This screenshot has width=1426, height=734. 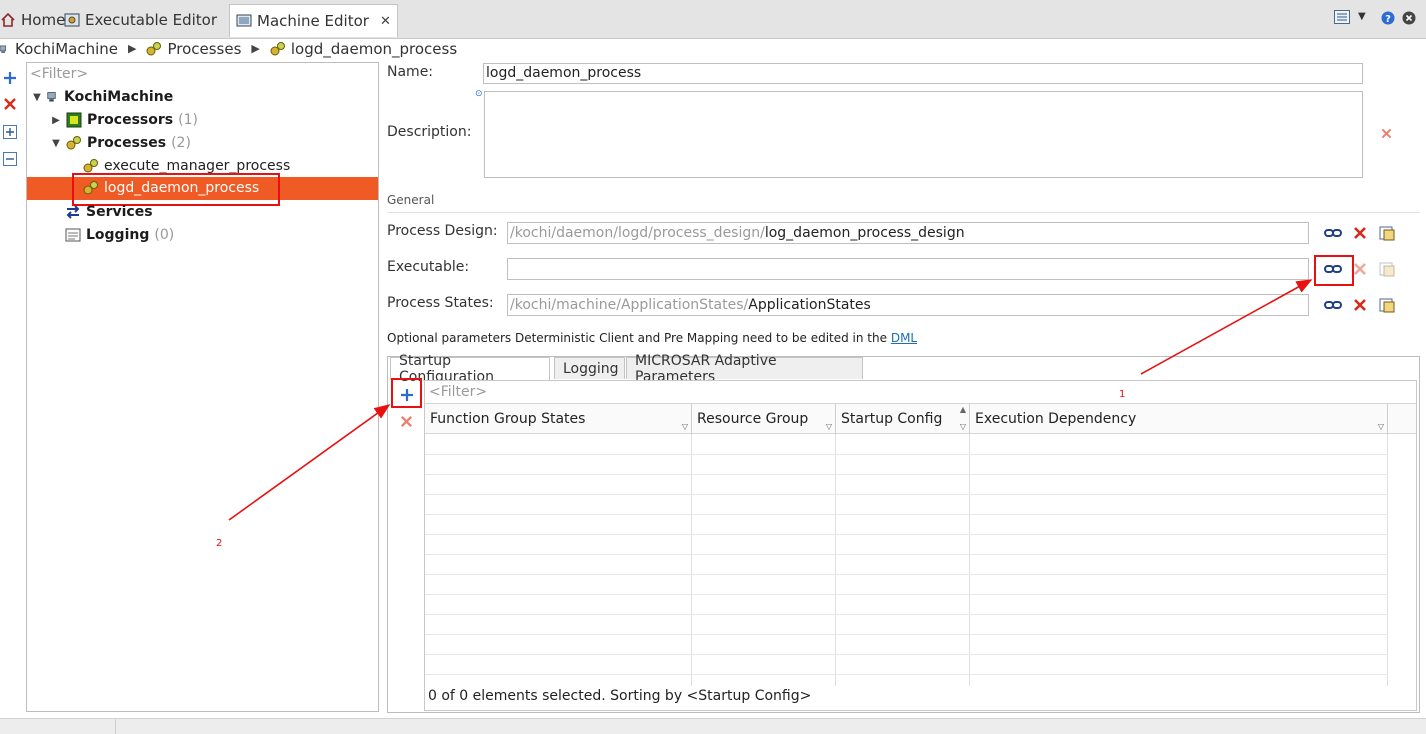 What do you see at coordinates (73, 212) in the screenshot?
I see `services-arrows-icon` at bounding box center [73, 212].